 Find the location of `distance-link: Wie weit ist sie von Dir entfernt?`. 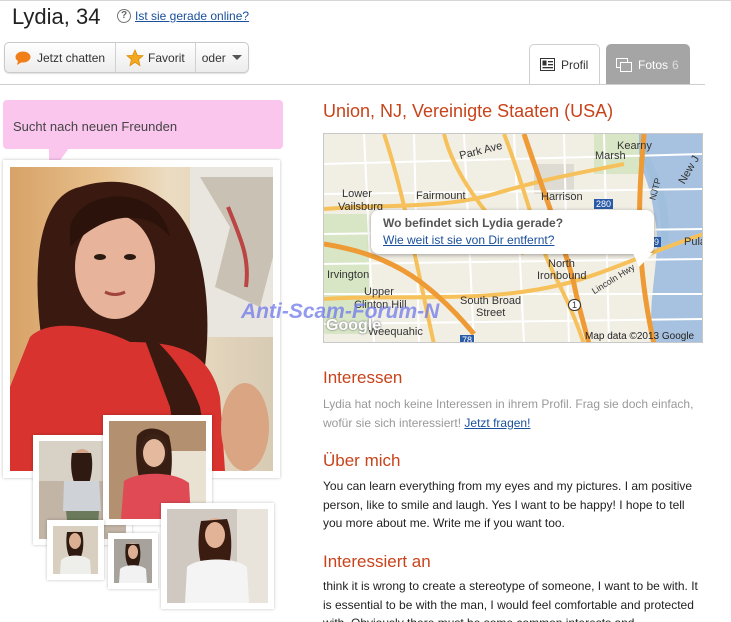

distance-link: Wie weit ist sie von Dir entfernt? is located at coordinates (518, 240).